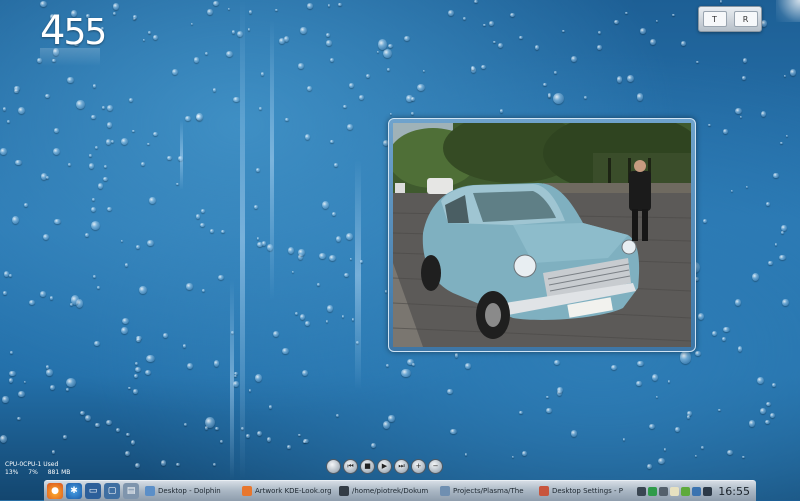 The height and width of the screenshot is (501, 800). What do you see at coordinates (734, 491) in the screenshot?
I see `taskbar-clock: 16:55` at bounding box center [734, 491].